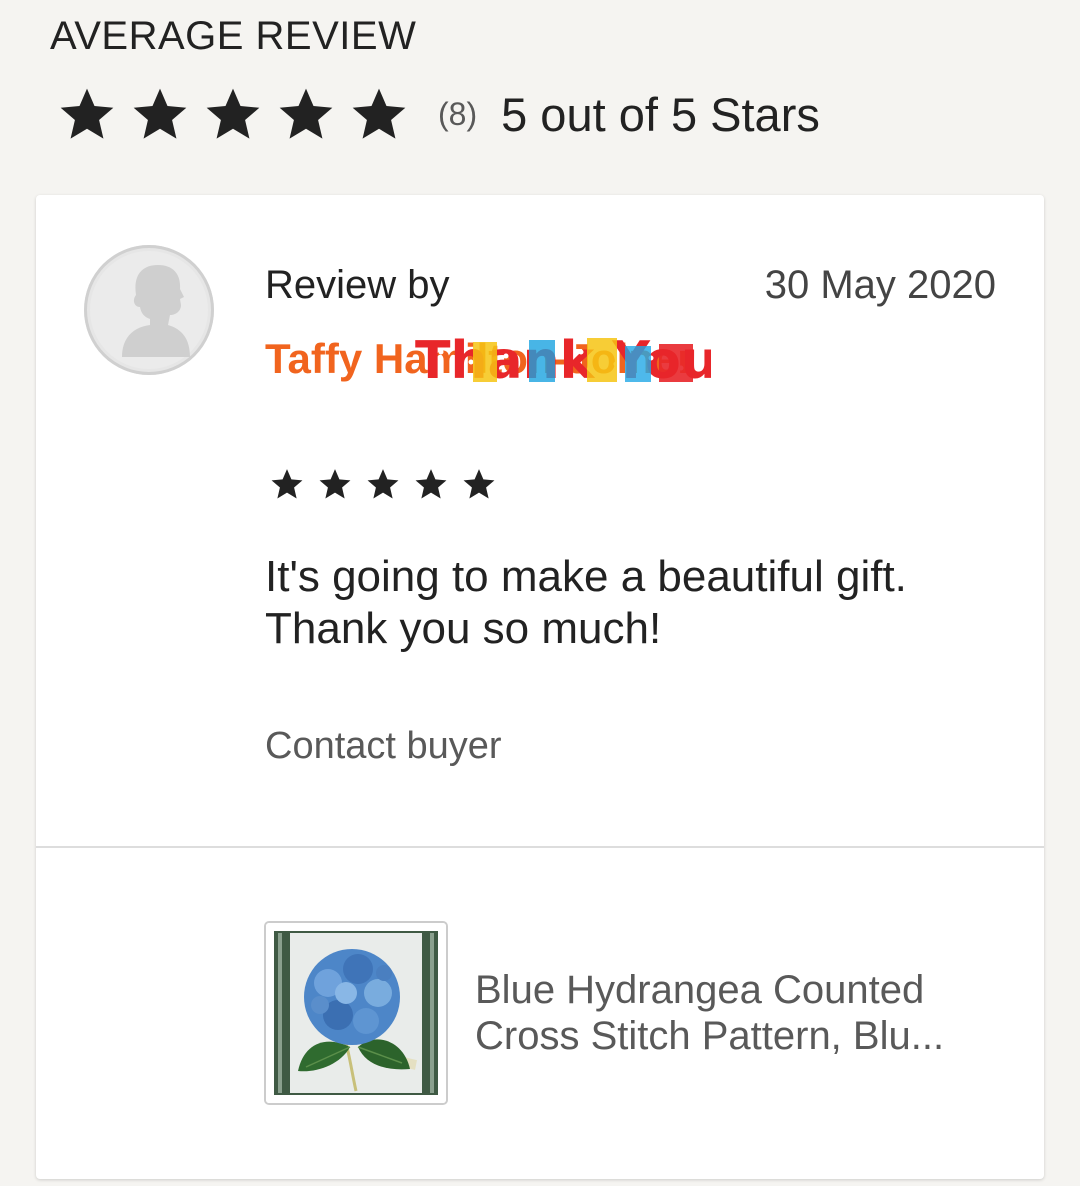 The width and height of the screenshot is (1080, 1186). I want to click on reviewer-avatar, so click(149, 310).